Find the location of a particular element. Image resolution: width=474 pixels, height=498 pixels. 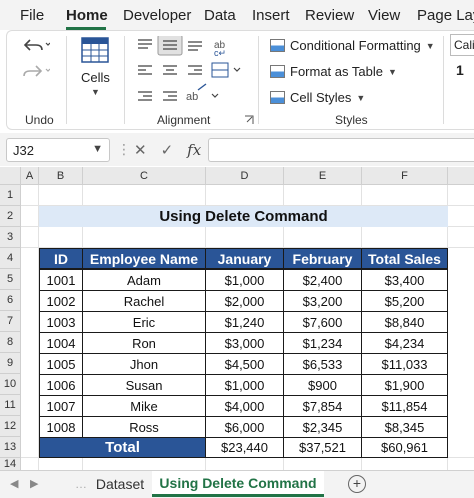

table-cell: Mike is located at coordinates (144, 406).